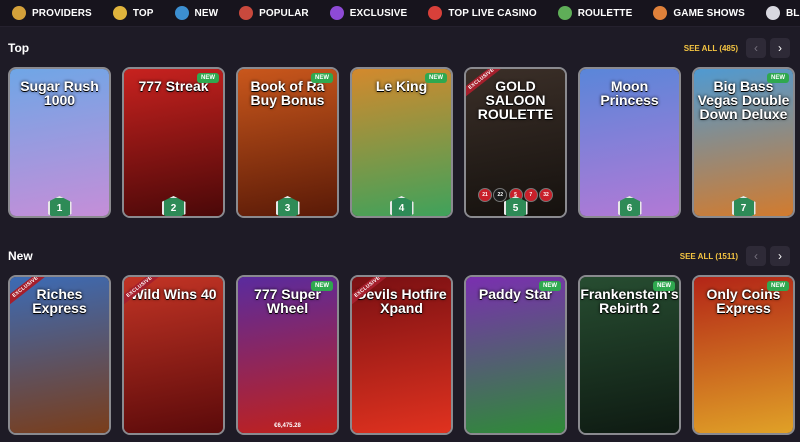 This screenshot has height=442, width=800. What do you see at coordinates (19, 13) in the screenshot?
I see `providers-icon` at bounding box center [19, 13].